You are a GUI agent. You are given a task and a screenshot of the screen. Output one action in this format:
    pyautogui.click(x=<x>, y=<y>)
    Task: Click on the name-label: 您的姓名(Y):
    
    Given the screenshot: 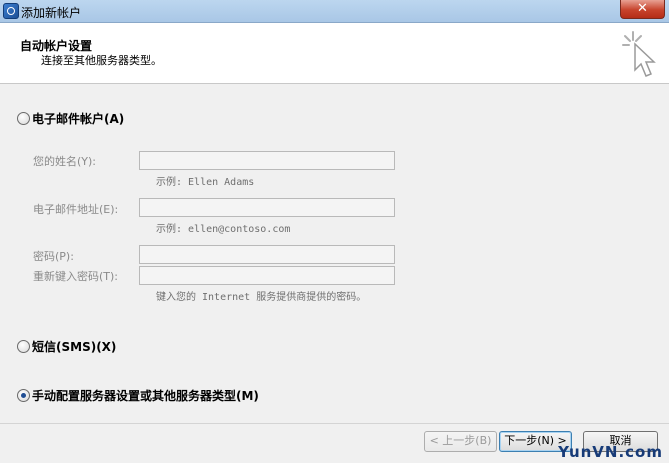 What is the action you would take?
    pyautogui.click(x=65, y=161)
    